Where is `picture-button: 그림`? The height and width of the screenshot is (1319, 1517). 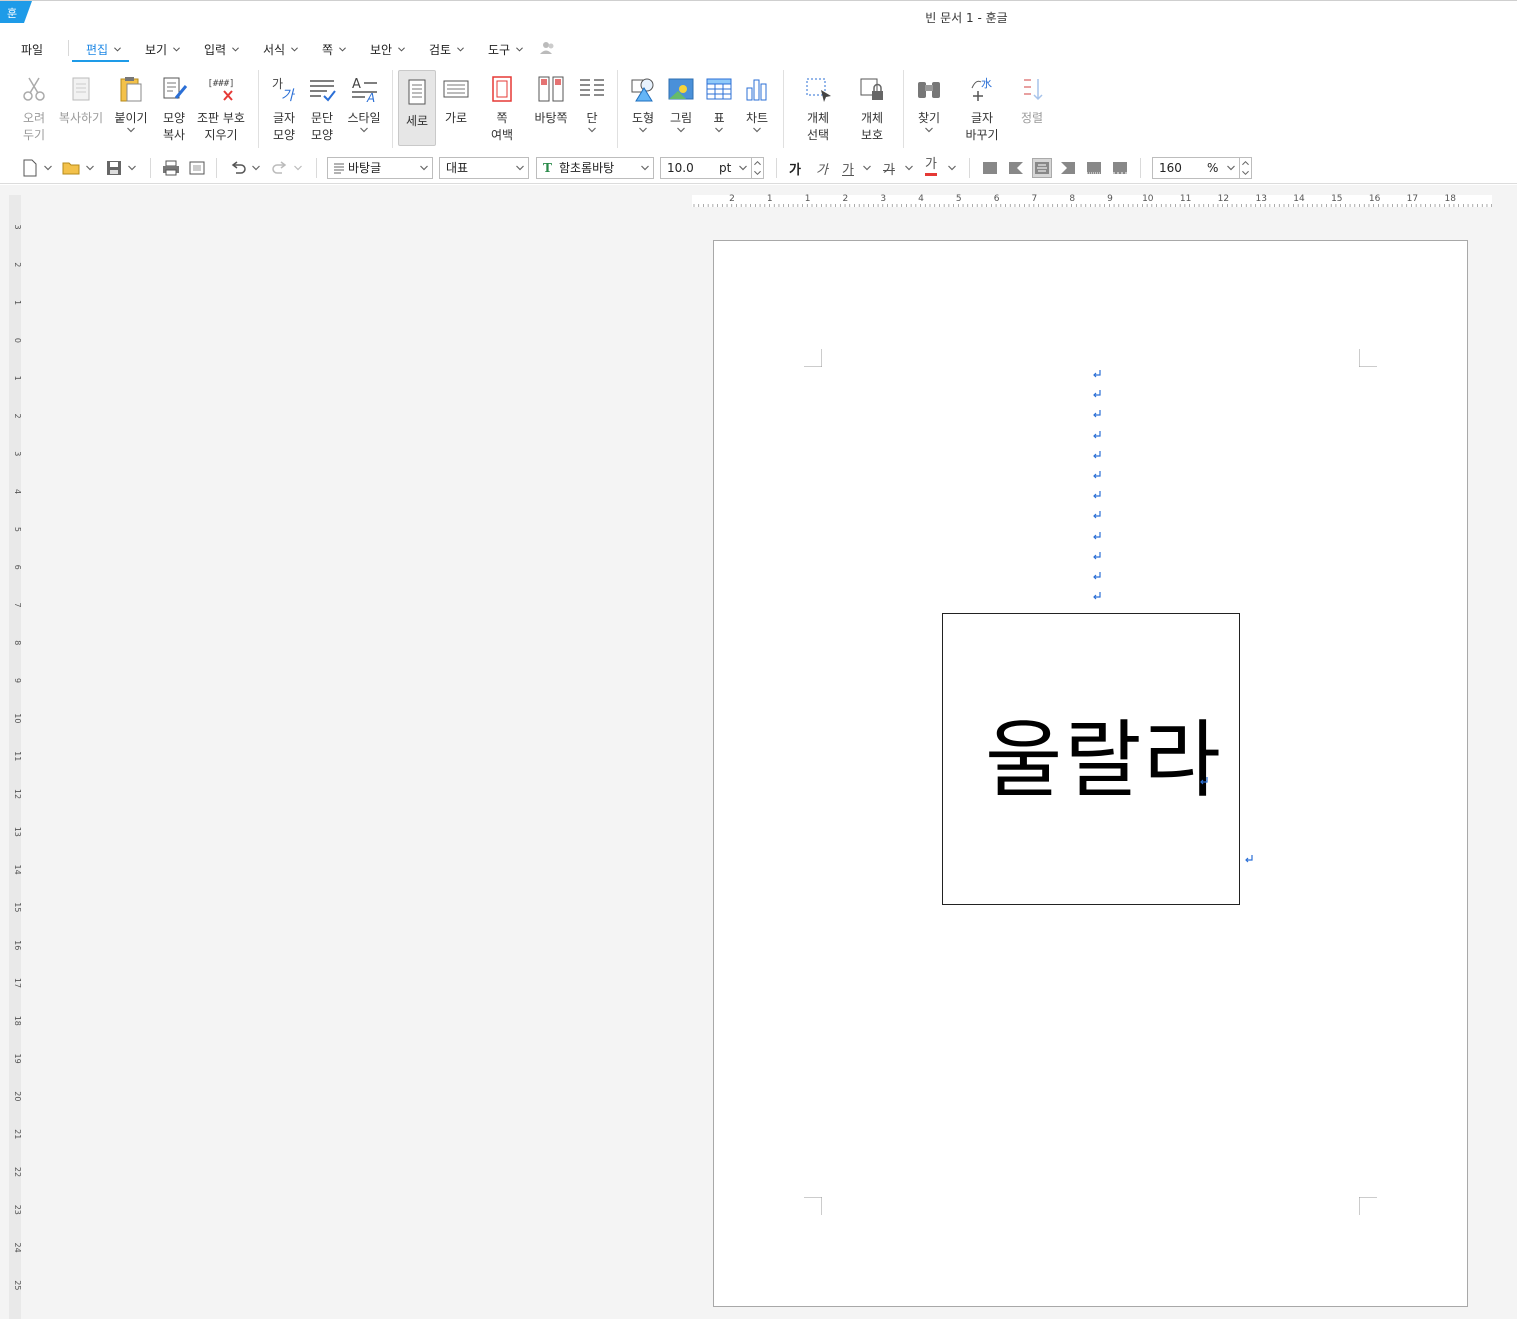
picture-button: 그림 is located at coordinates (681, 100).